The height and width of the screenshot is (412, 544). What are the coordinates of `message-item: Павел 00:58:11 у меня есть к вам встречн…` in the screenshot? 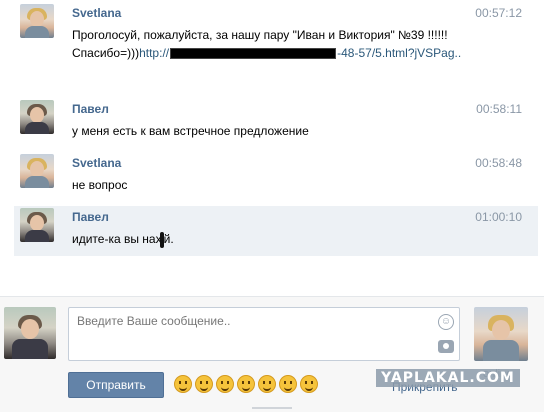 It's located at (276, 123).